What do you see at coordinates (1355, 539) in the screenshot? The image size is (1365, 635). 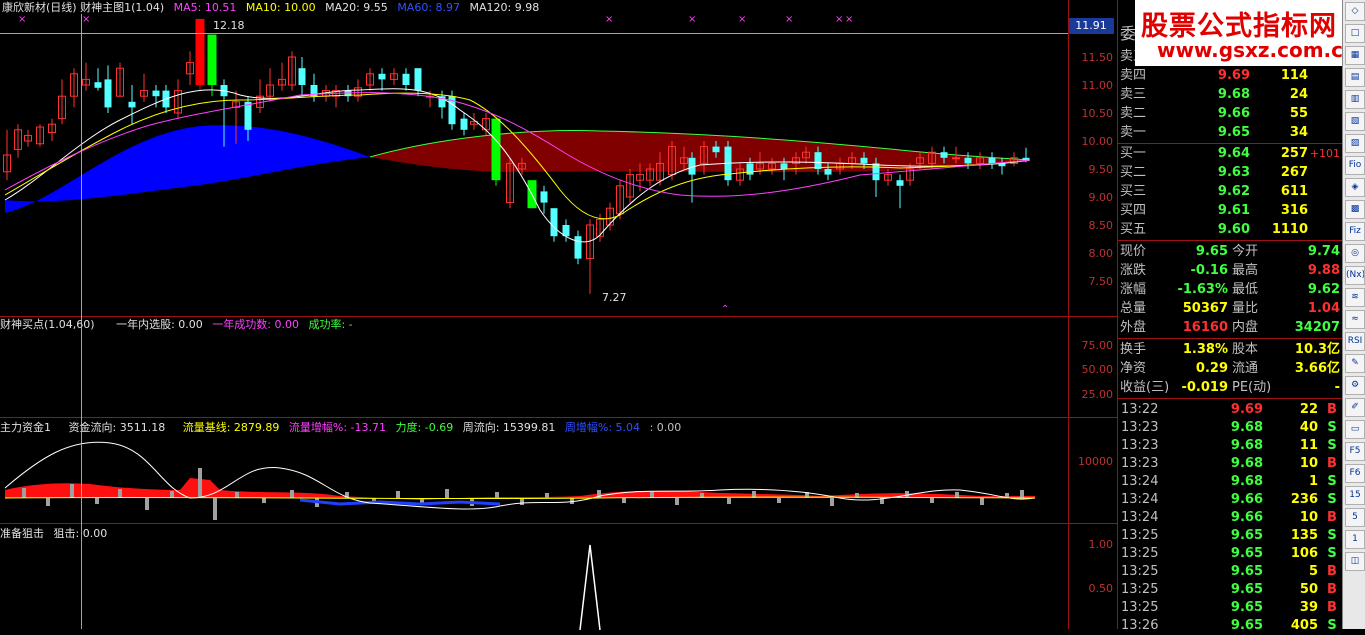 I see `toolbar-button: 1` at bounding box center [1355, 539].